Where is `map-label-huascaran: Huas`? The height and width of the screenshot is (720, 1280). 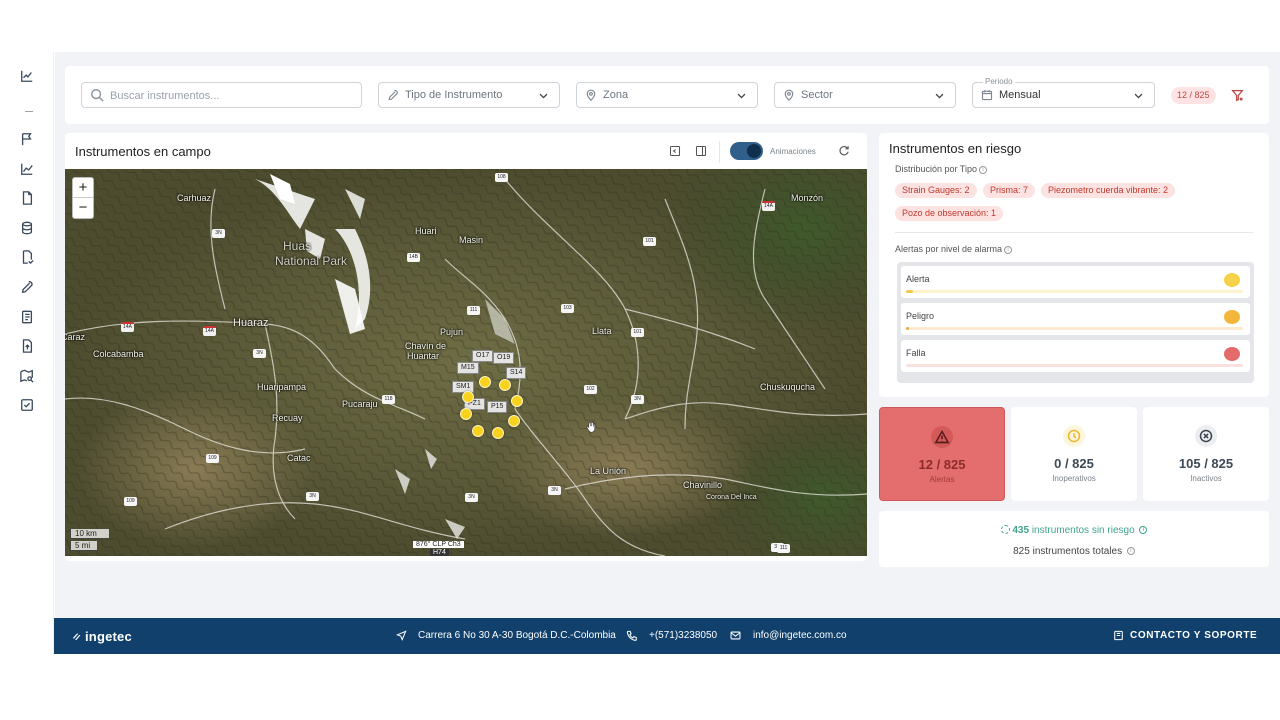
map-label-huascaran: Huas is located at coordinates (297, 246).